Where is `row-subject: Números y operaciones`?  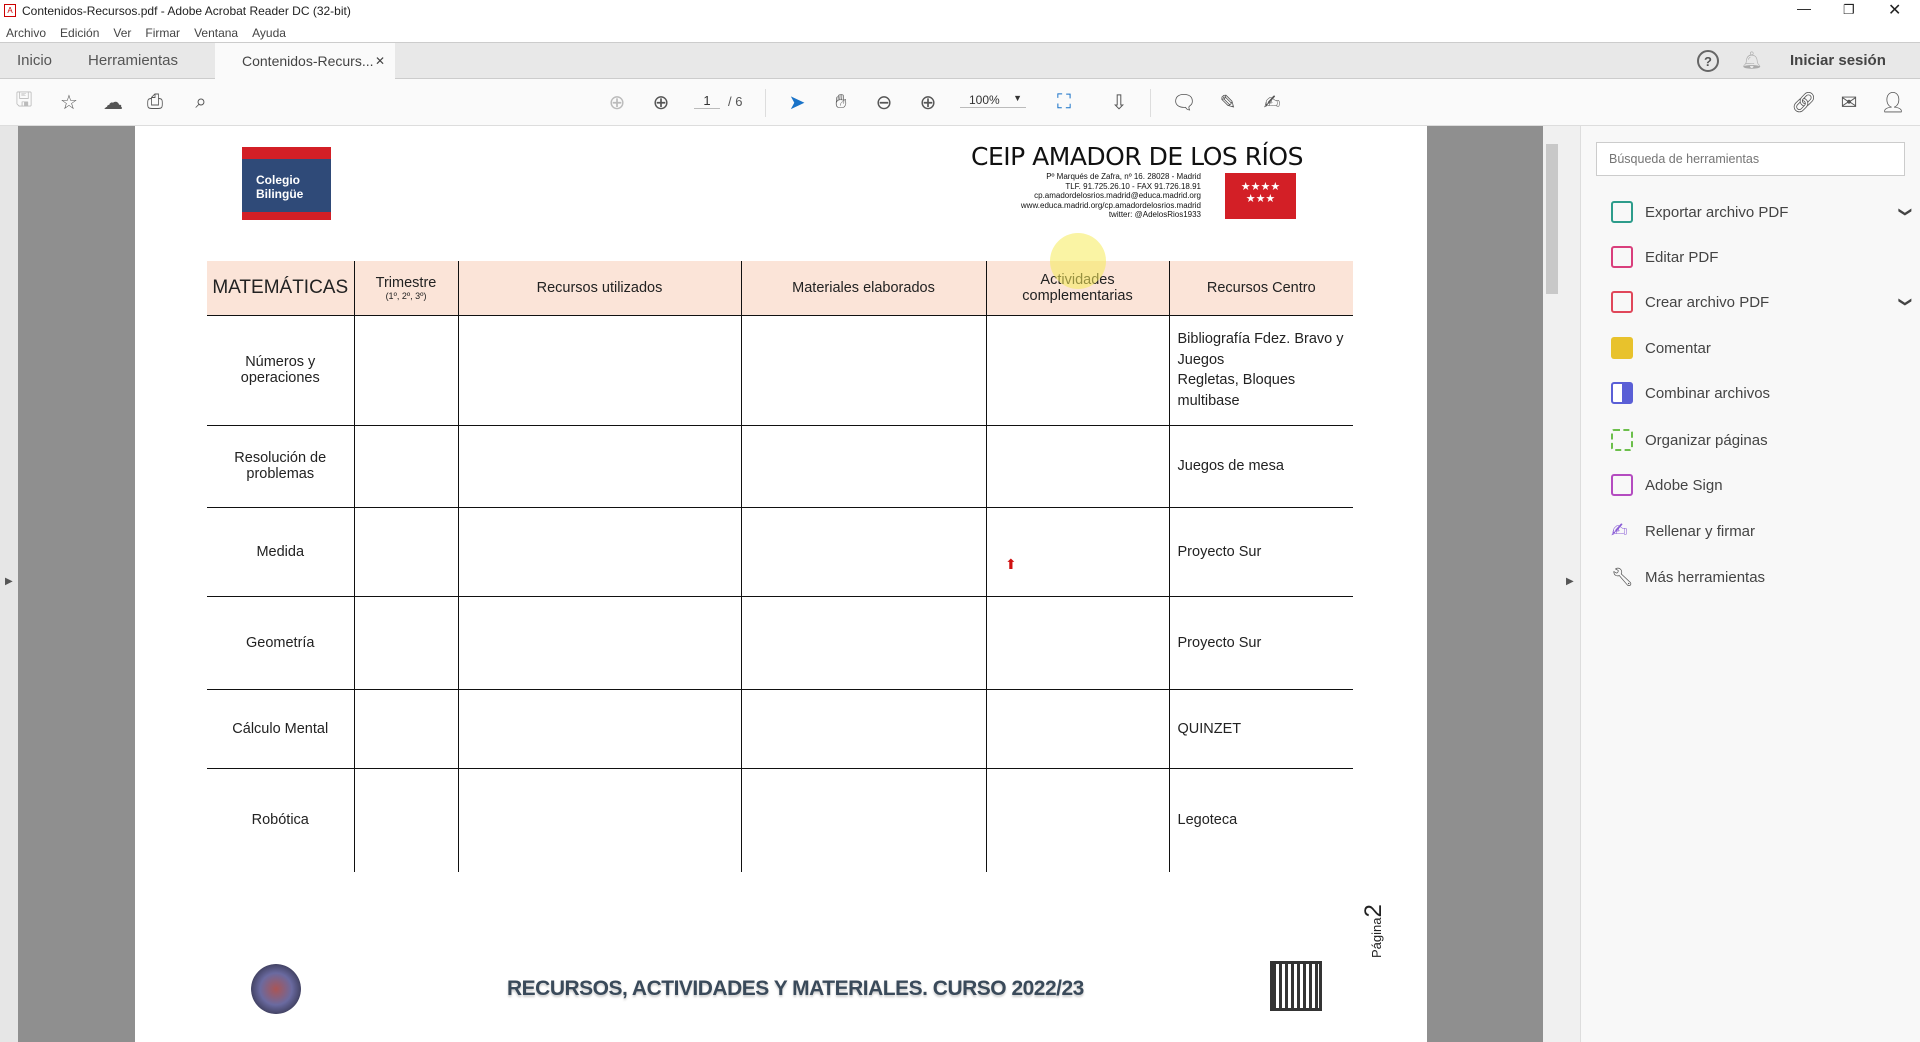
row-subject: Números y operaciones is located at coordinates (281, 370).